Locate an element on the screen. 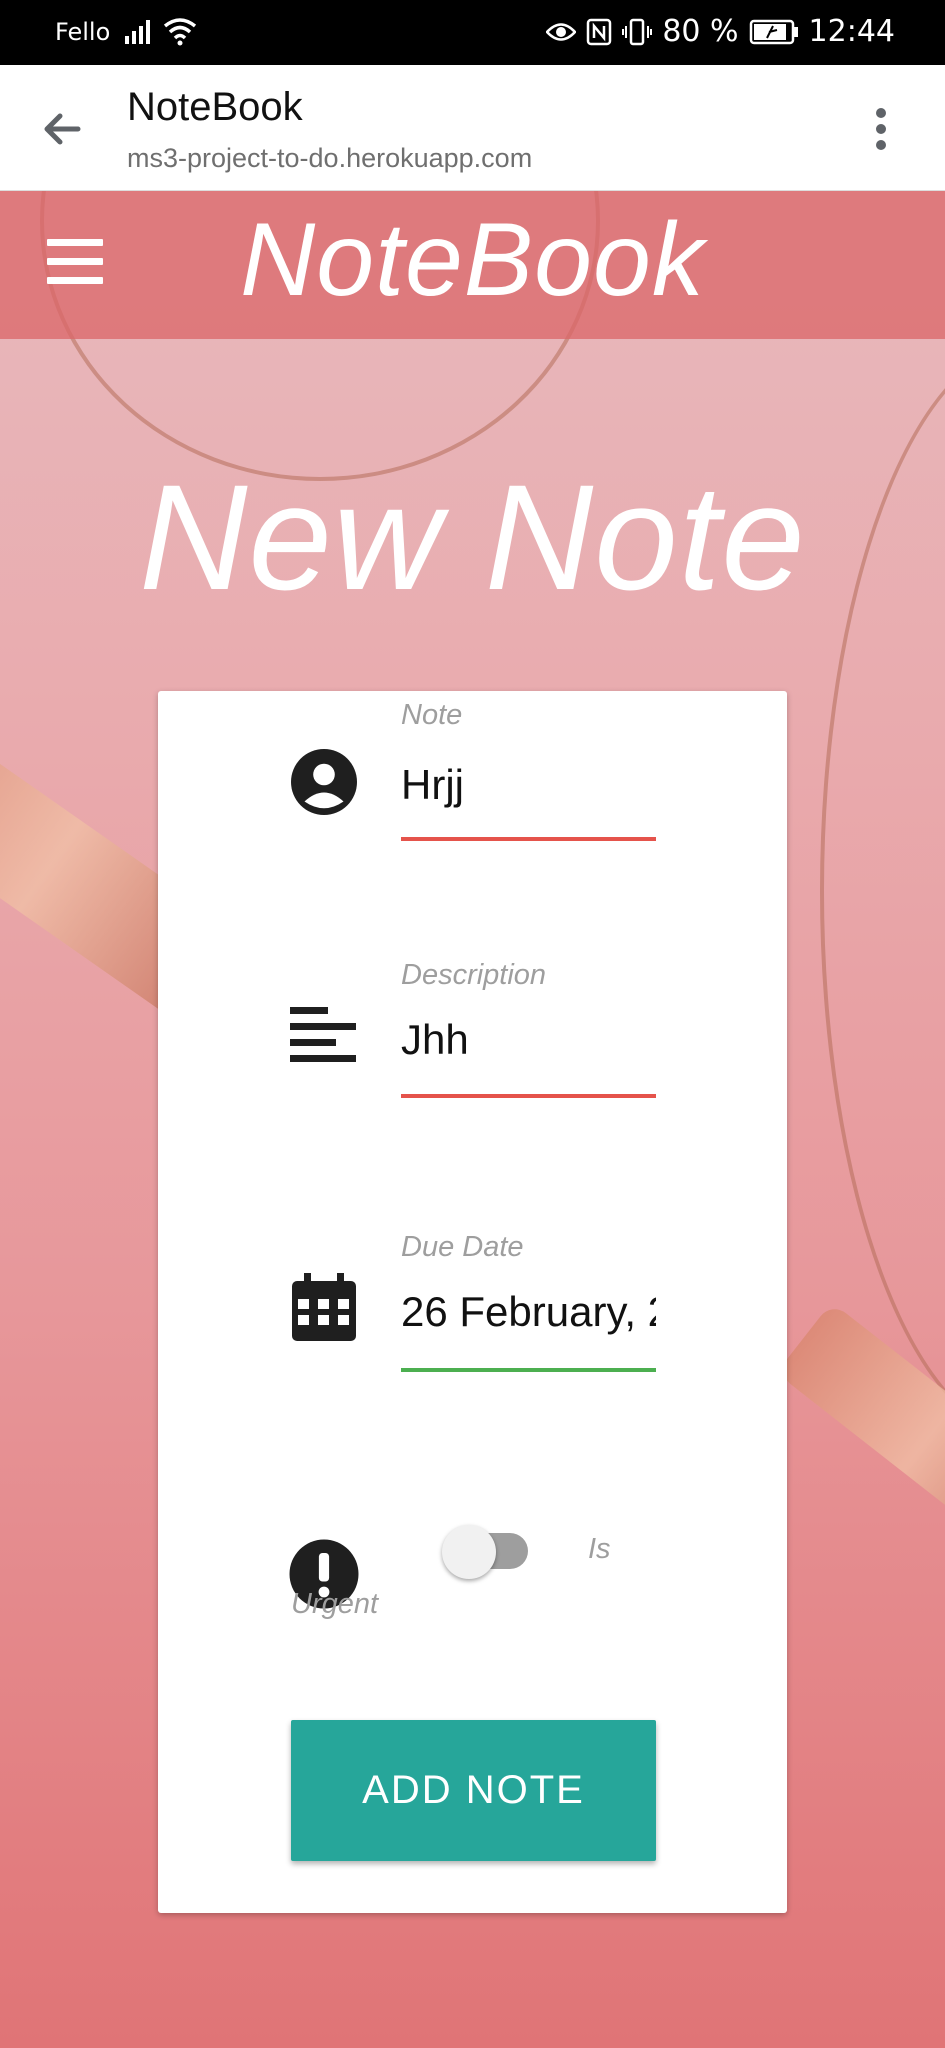 The width and height of the screenshot is (945, 2048). carrier-label: Fello is located at coordinates (83, 32).